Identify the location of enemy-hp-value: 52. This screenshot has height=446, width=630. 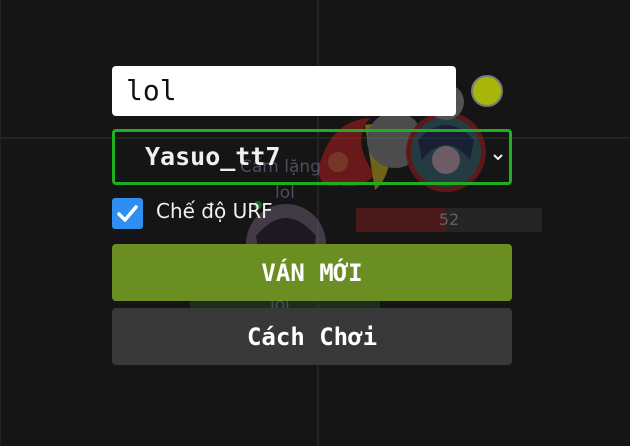
(449, 219).